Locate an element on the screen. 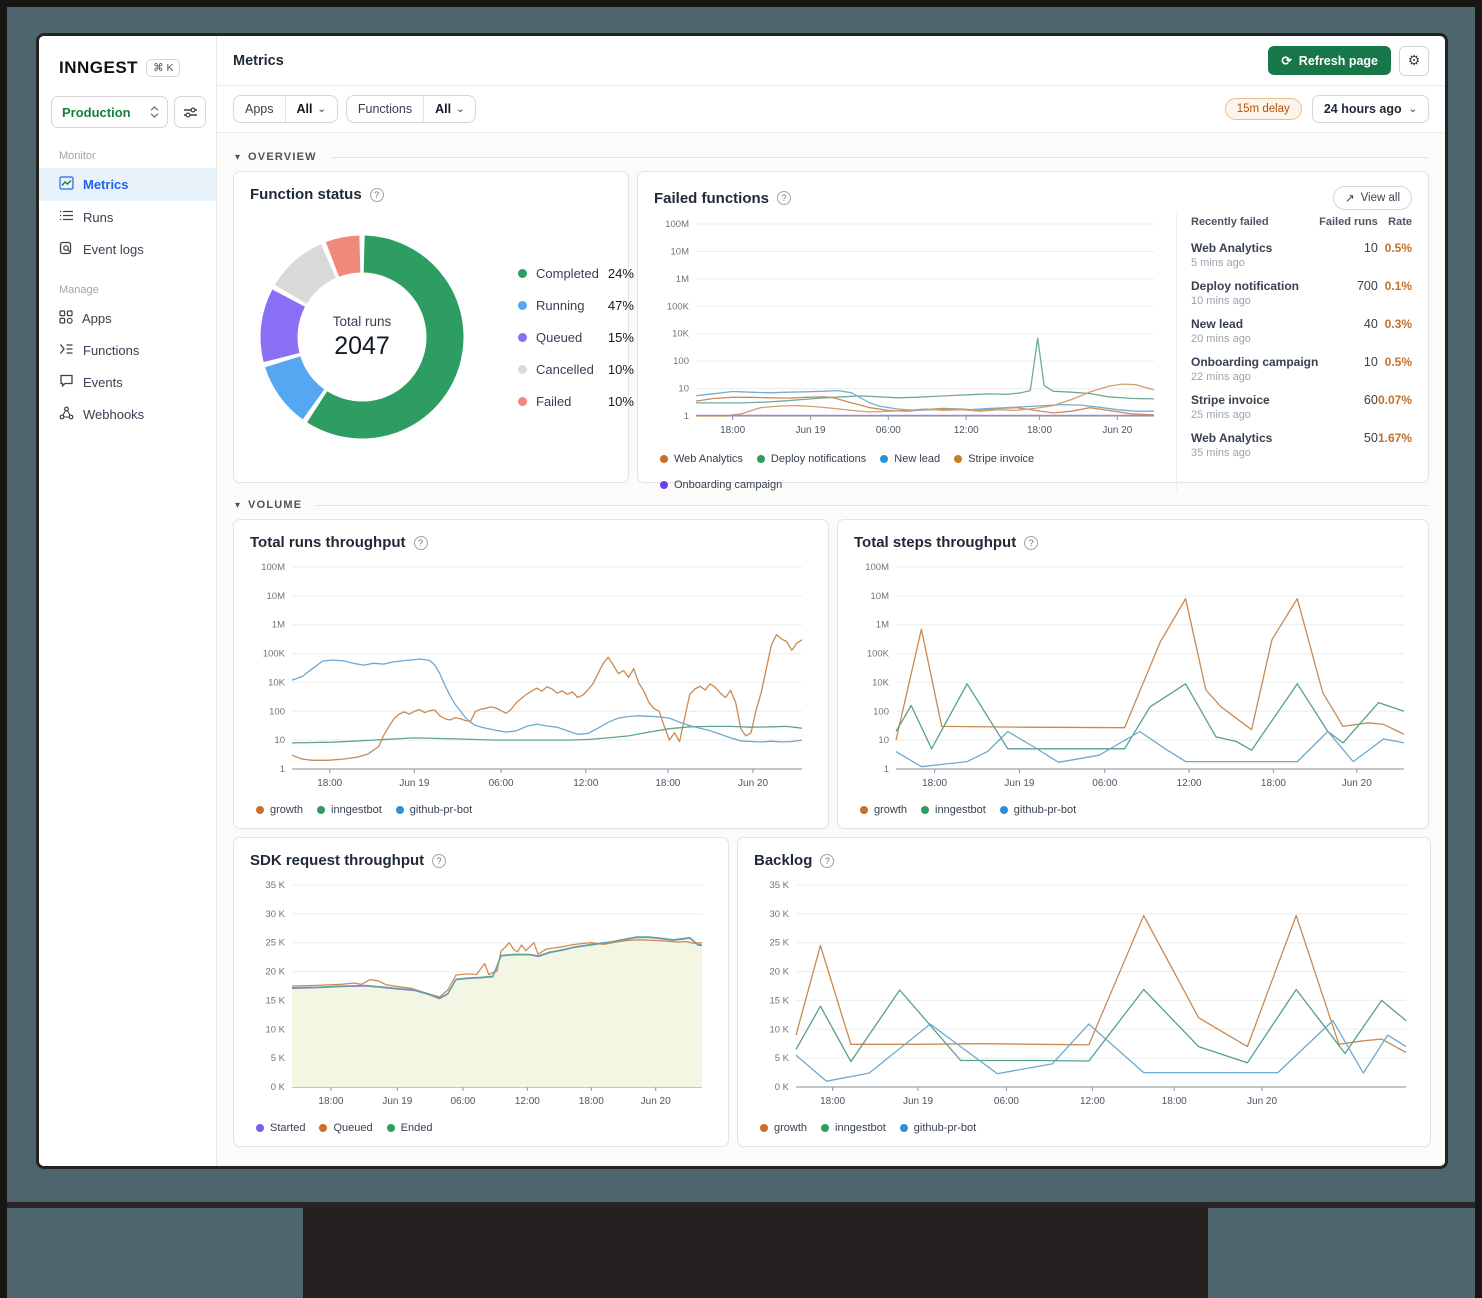  overview-section-header: ▾ OVERVIEW is located at coordinates (831, 158).